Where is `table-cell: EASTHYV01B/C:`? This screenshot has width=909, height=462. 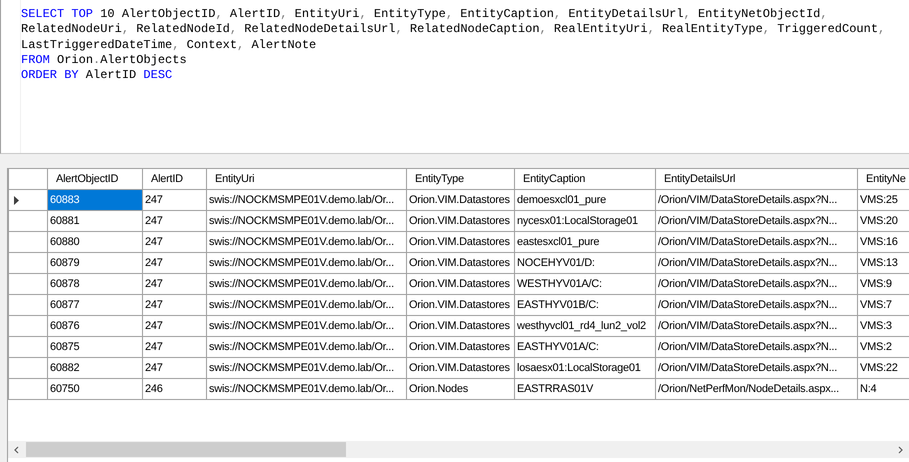 table-cell: EASTHYV01B/C: is located at coordinates (585, 305).